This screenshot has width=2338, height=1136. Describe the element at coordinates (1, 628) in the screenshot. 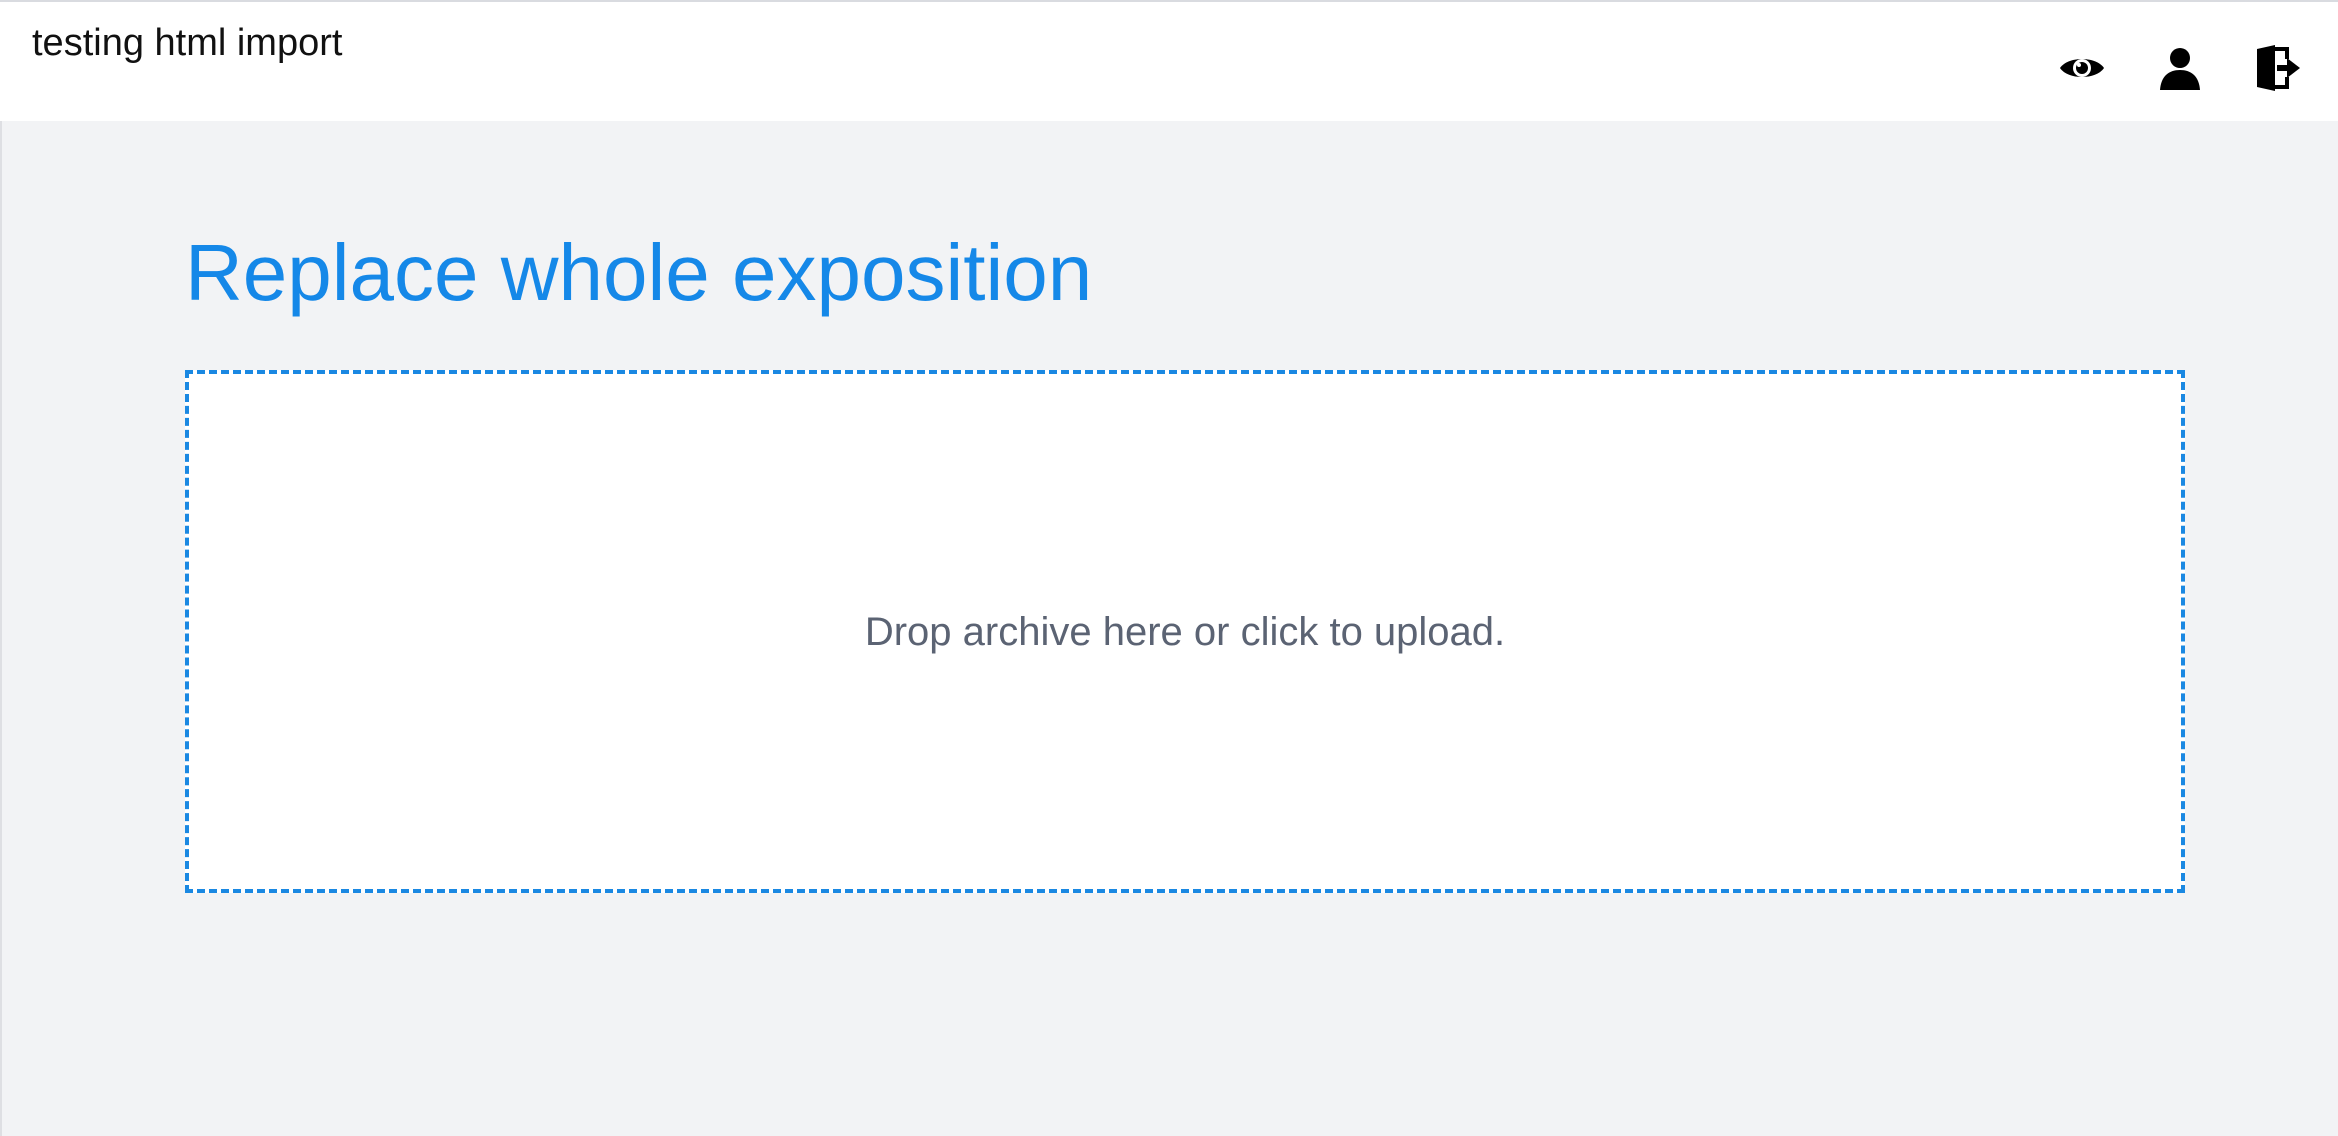

I see `left-border` at that location.